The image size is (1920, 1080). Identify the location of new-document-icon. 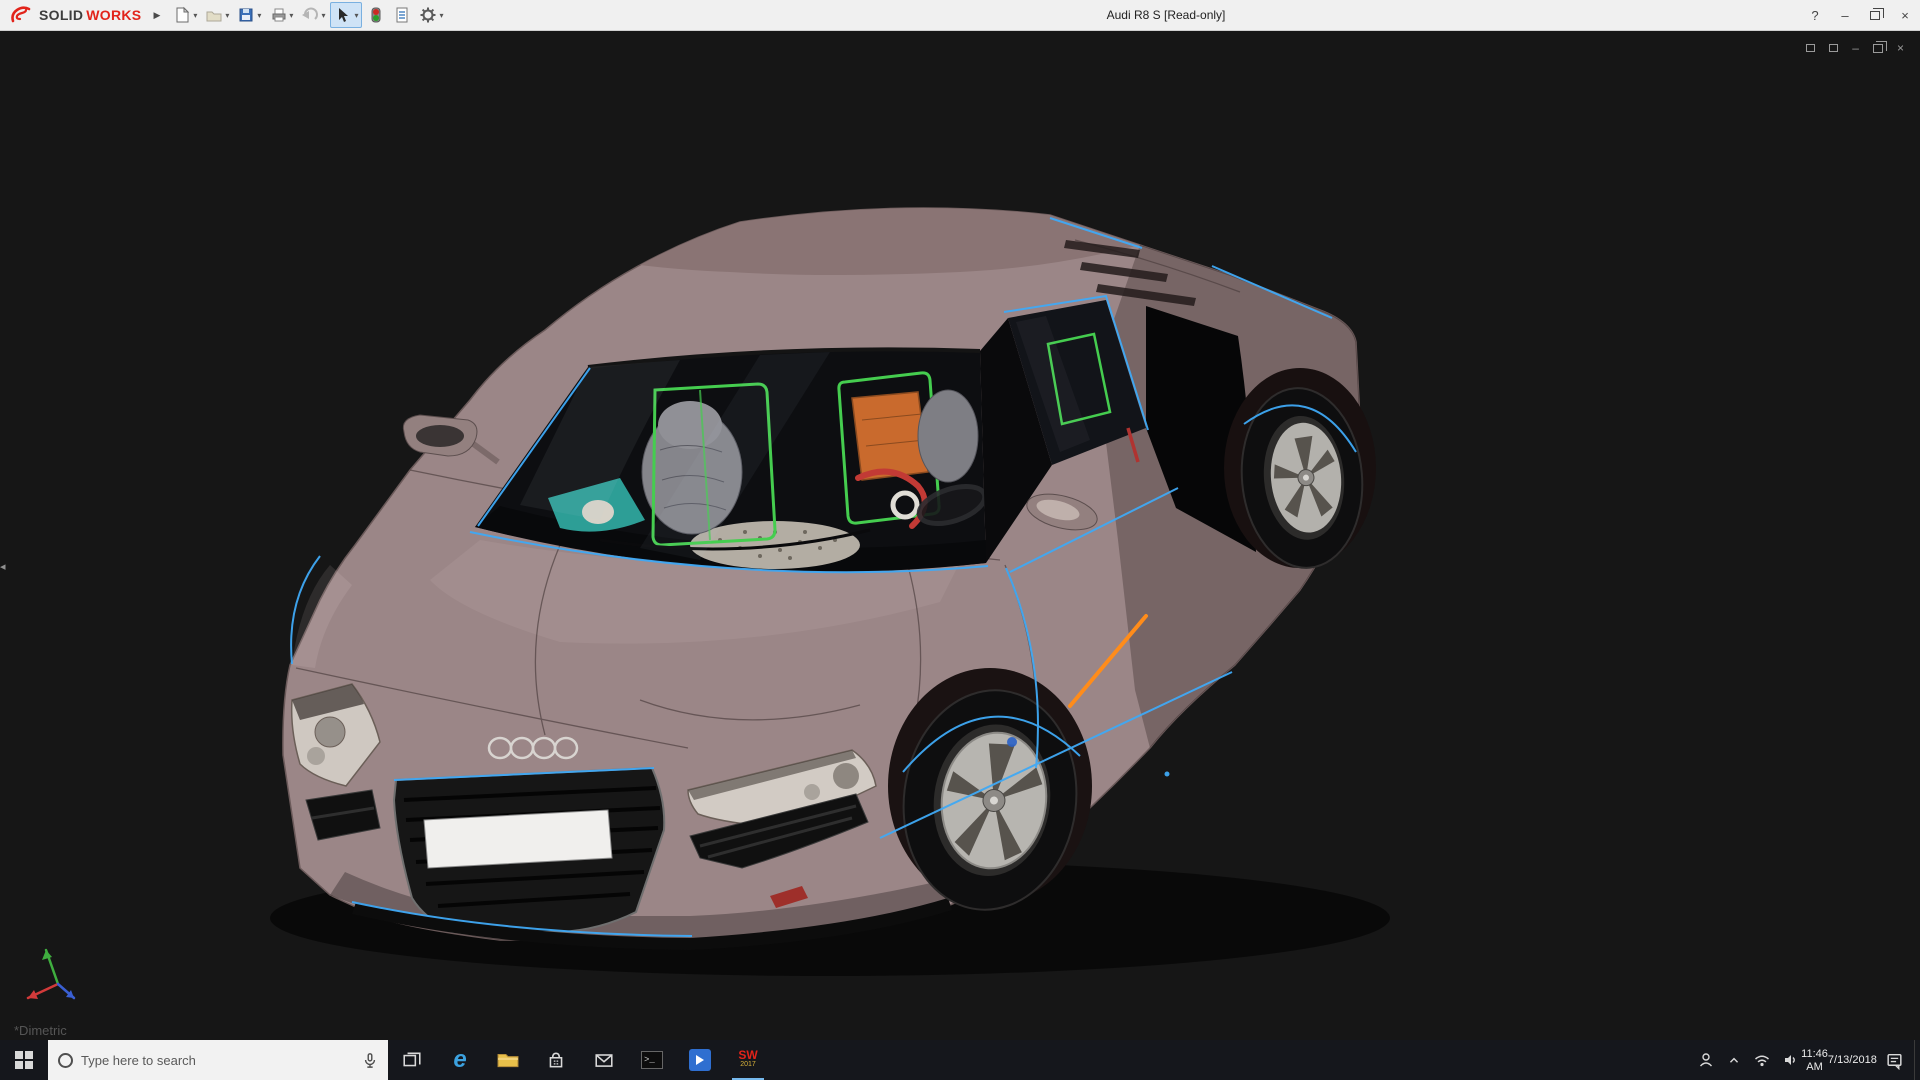
(183, 14).